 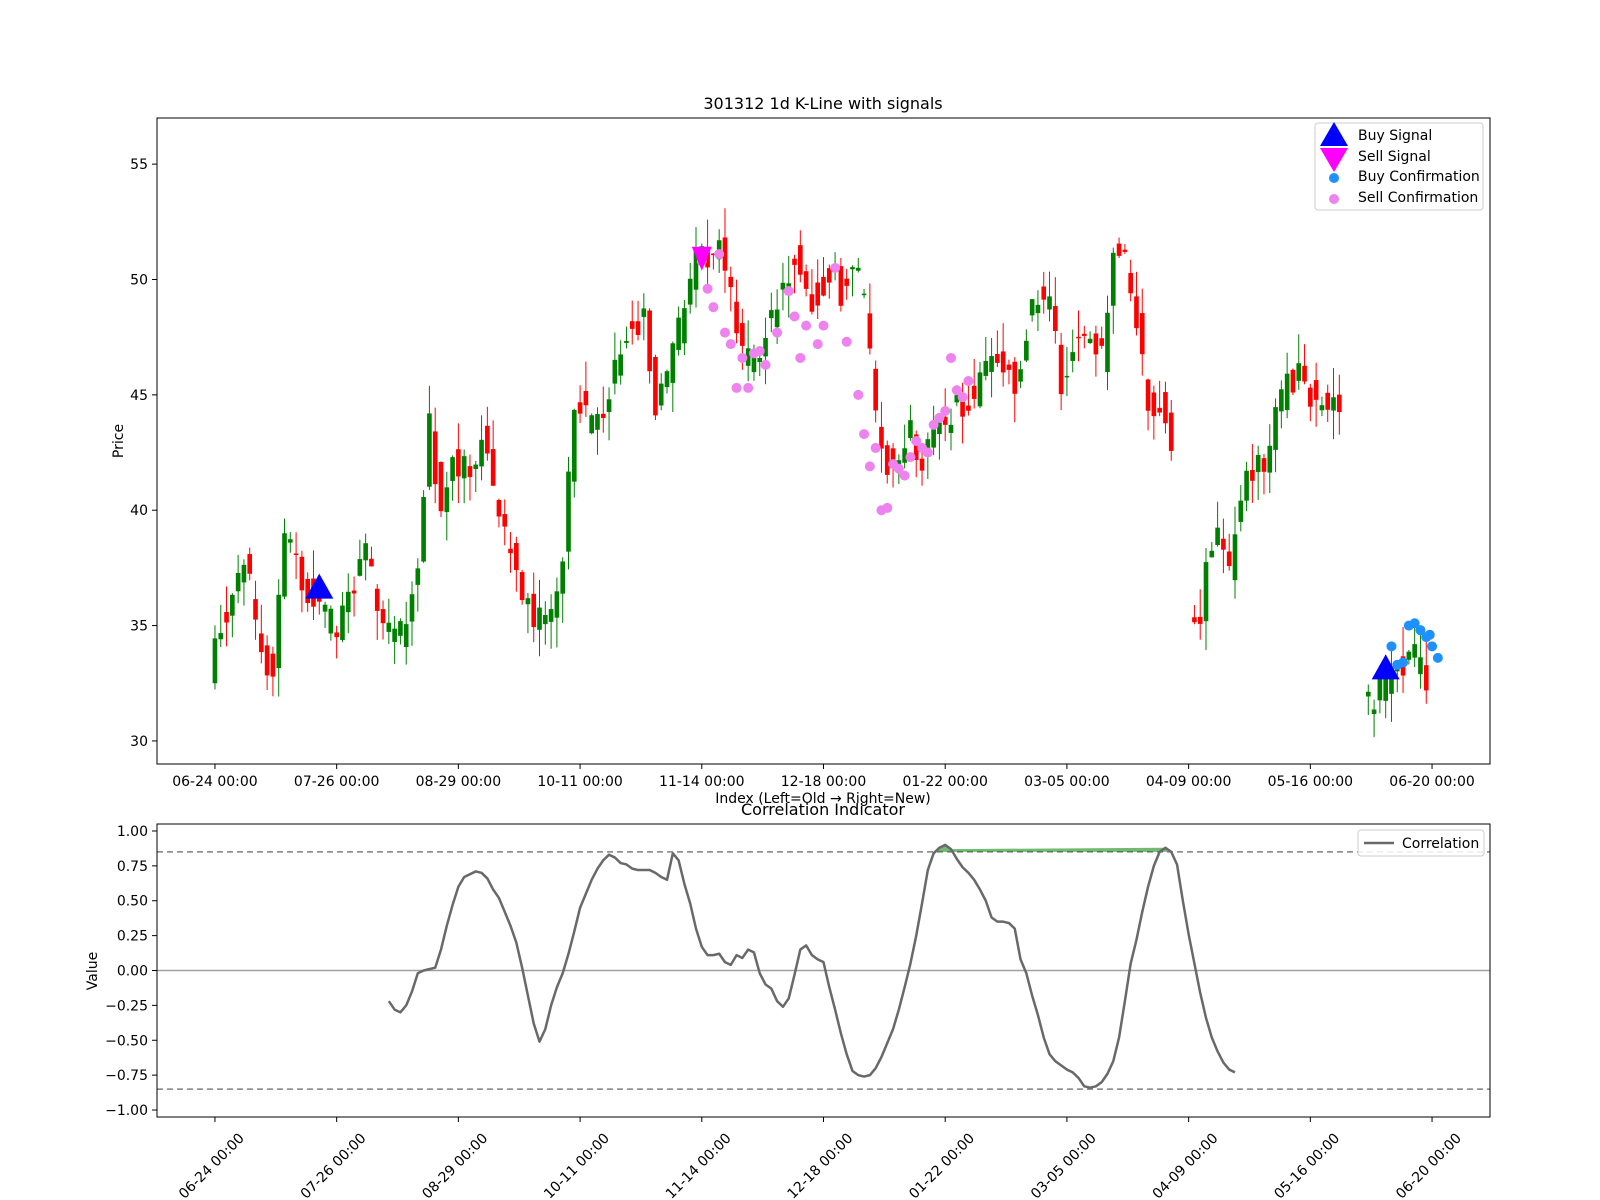 I want to click on price-y-axis-label: Price, so click(x=119, y=441).